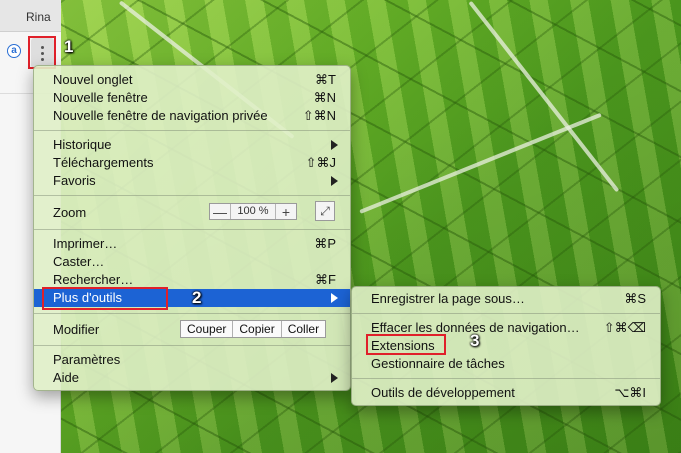 The width and height of the screenshot is (681, 453). Describe the element at coordinates (192, 360) in the screenshot. I see `menu-item-settings: Paramètres` at that location.